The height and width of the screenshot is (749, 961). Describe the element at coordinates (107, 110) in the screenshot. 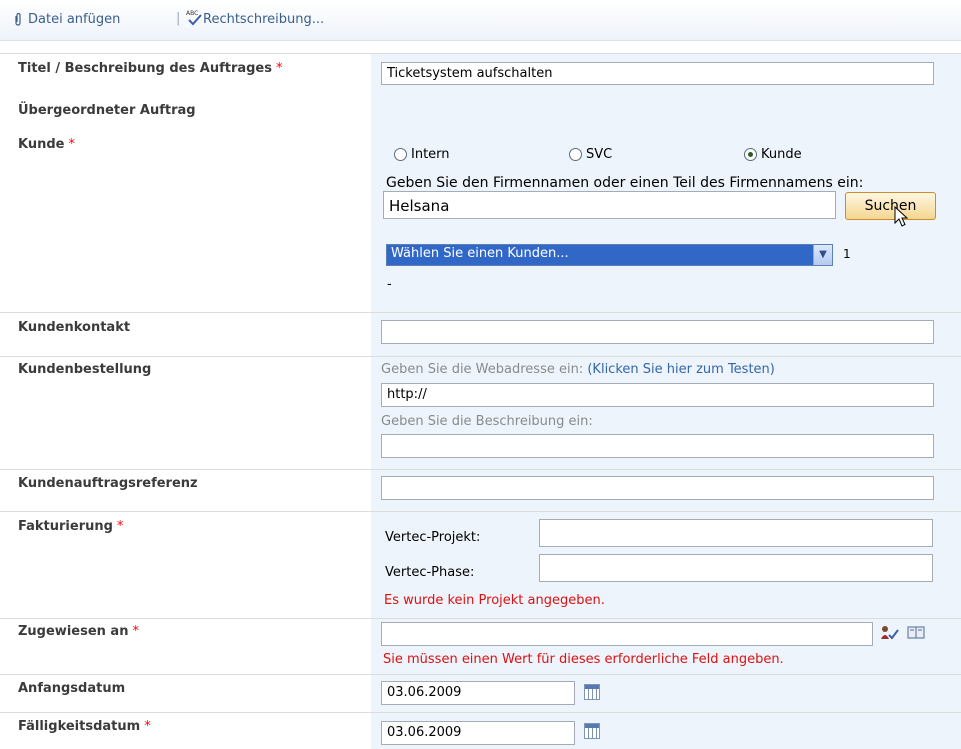

I see `parent-order-label: Übergeordneter Auftrag` at that location.